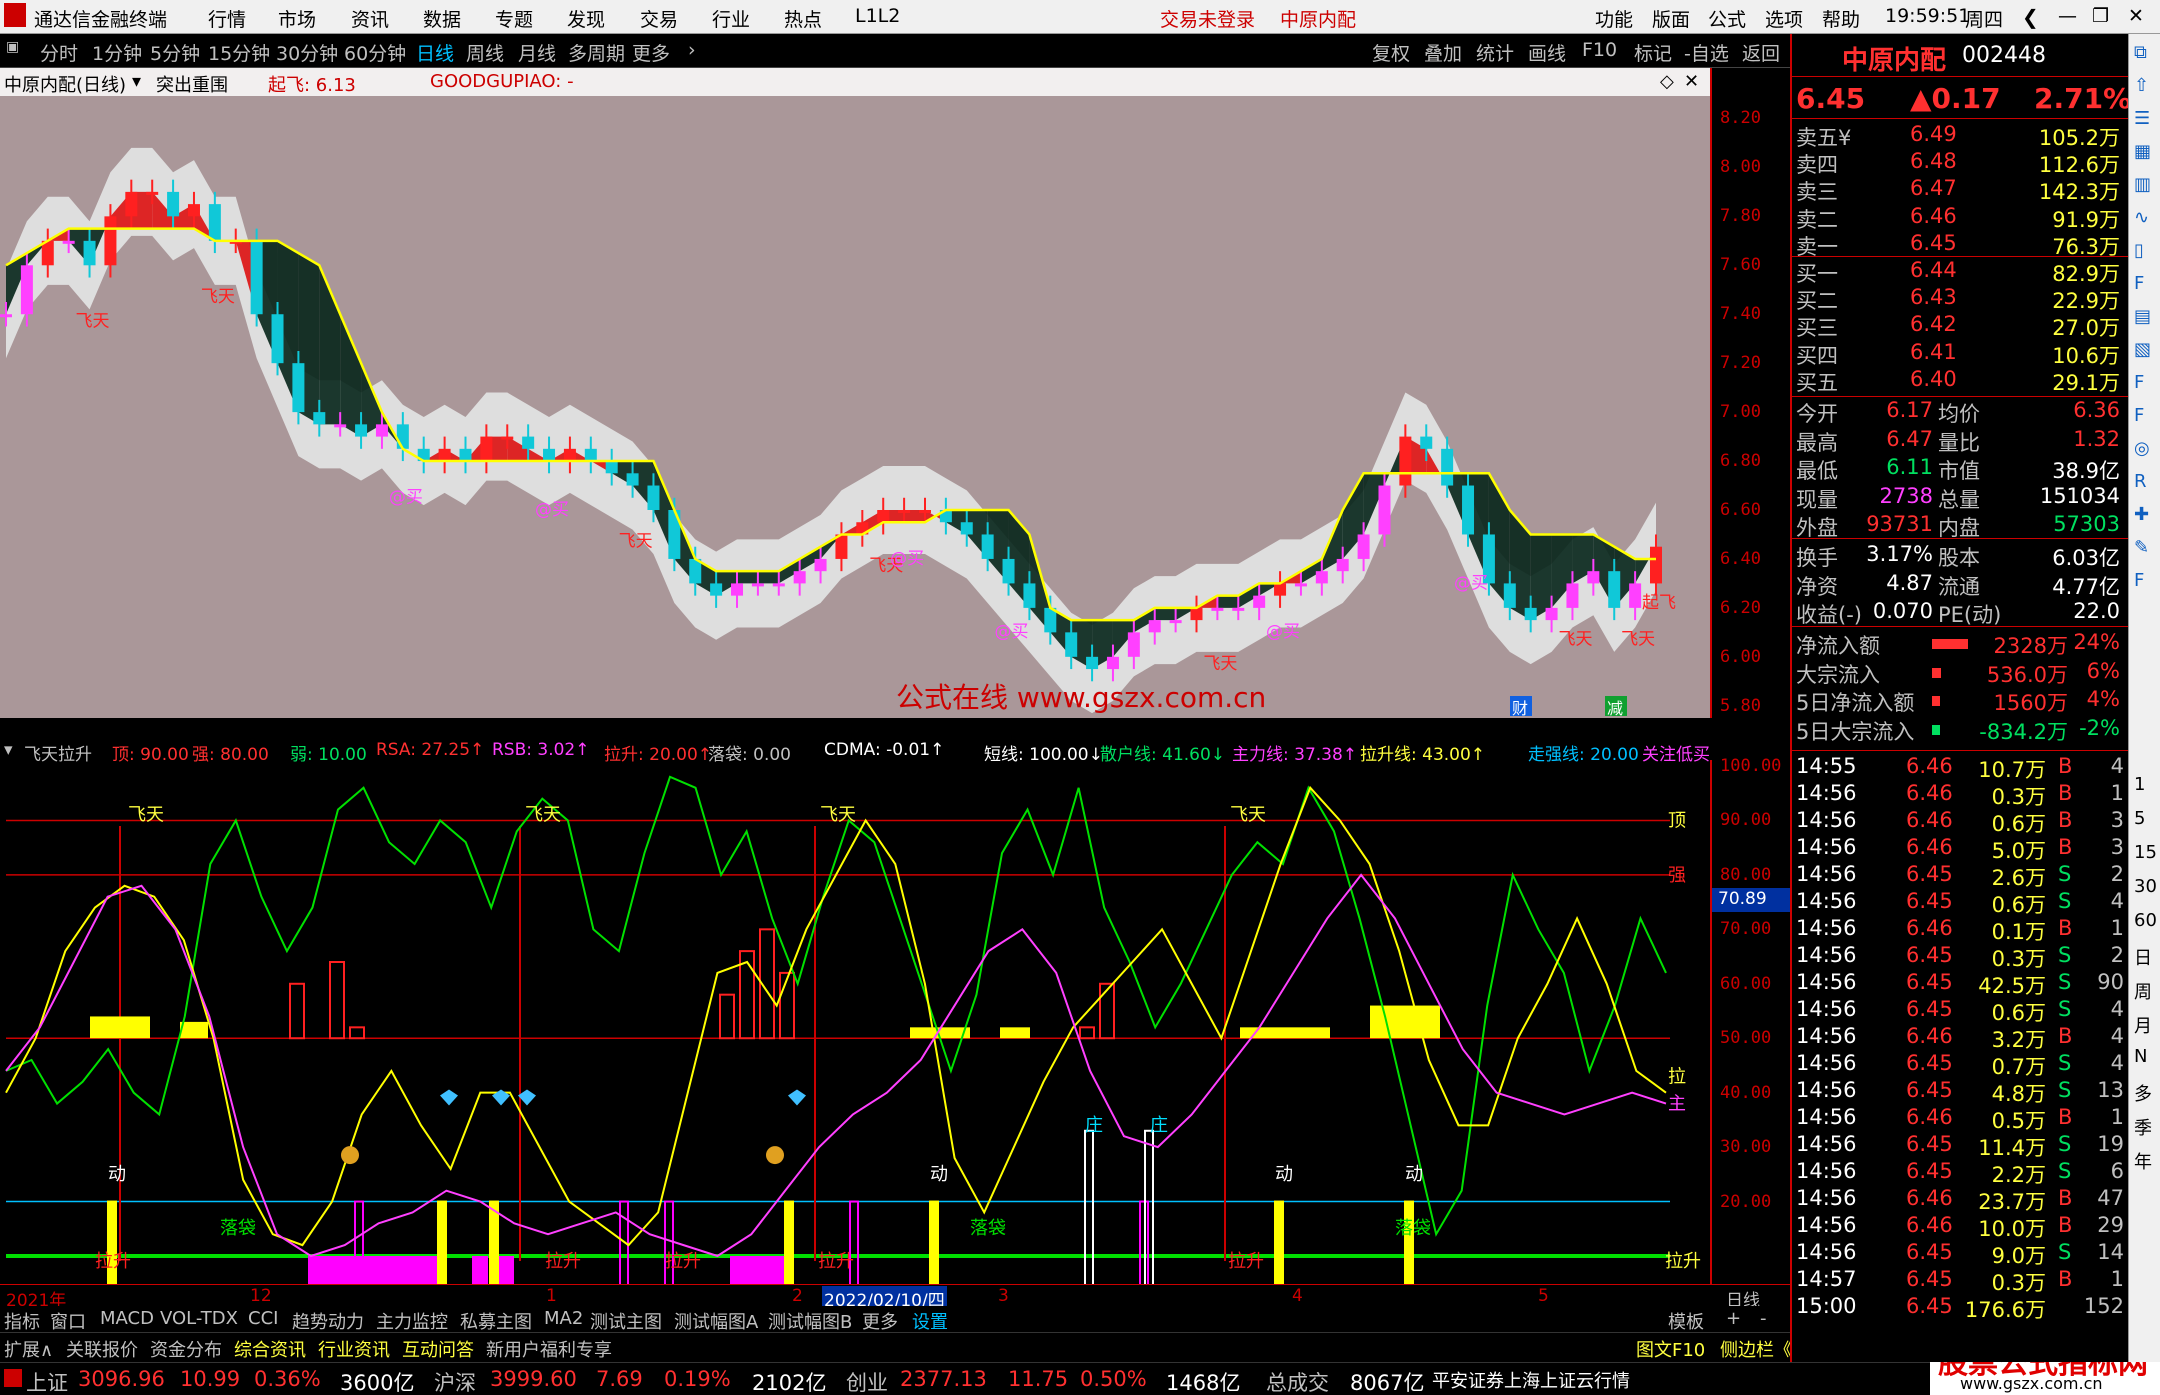 The width and height of the screenshot is (2160, 1395). I want to click on collapse-icon: ▣, so click(12, 47).